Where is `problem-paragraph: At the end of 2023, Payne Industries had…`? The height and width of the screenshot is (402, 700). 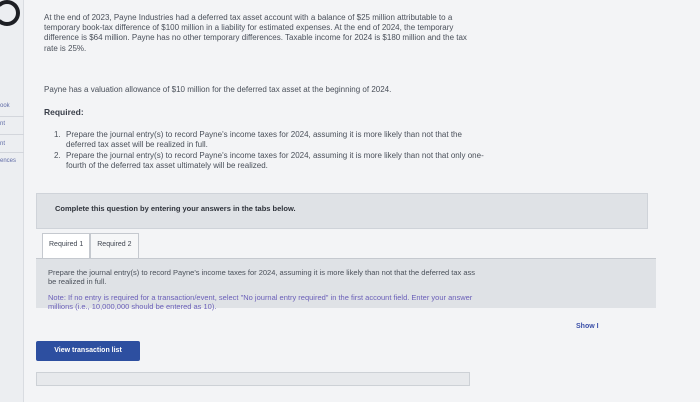
problem-paragraph: At the end of 2023, Payne Industries had… is located at coordinates (314, 33).